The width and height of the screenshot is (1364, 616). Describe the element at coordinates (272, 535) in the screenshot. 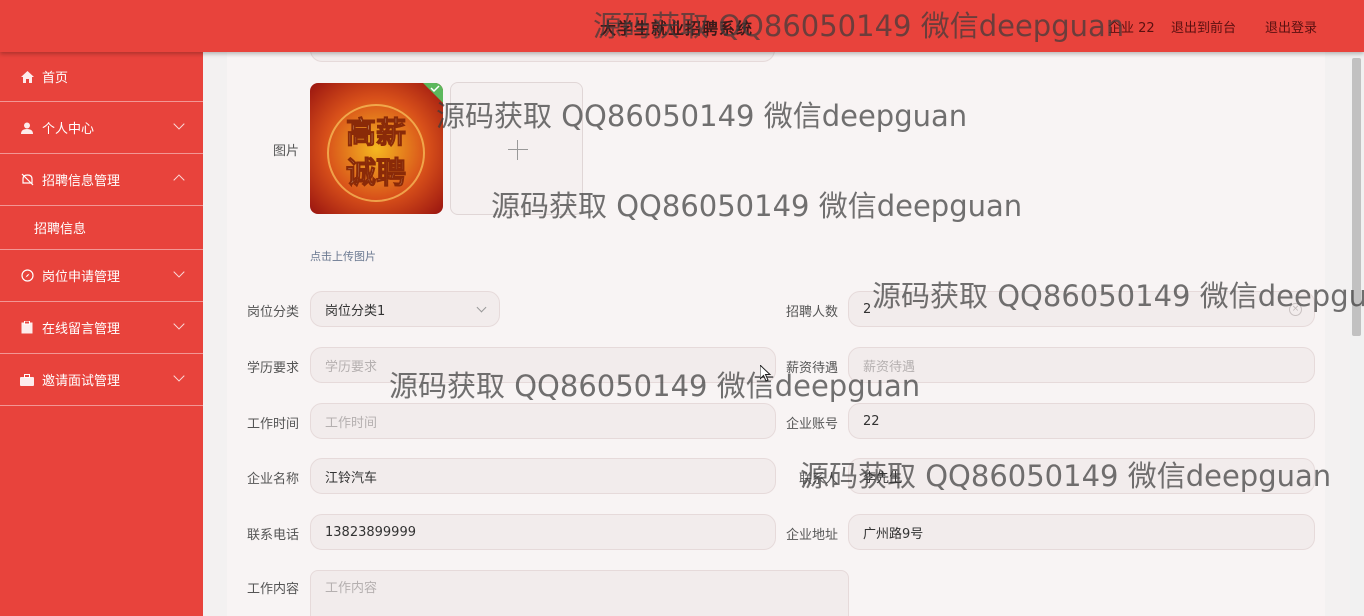

I see `phone-label: 联系电话` at that location.